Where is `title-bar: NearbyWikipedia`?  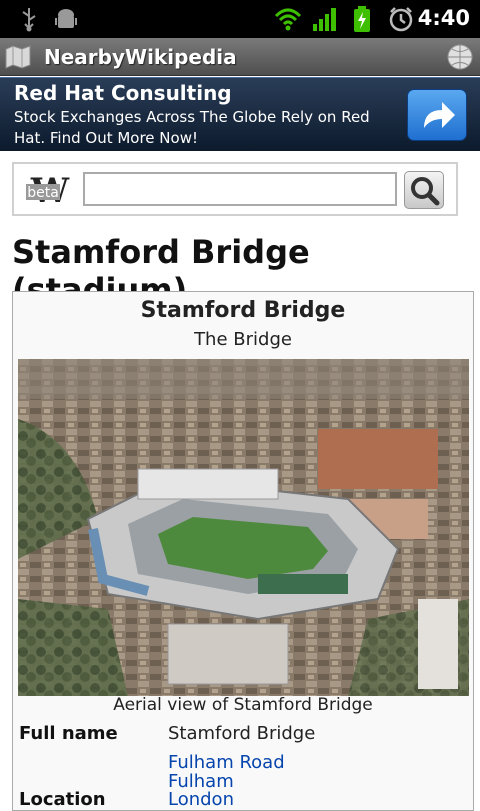 title-bar: NearbyWikipedia is located at coordinates (240, 57).